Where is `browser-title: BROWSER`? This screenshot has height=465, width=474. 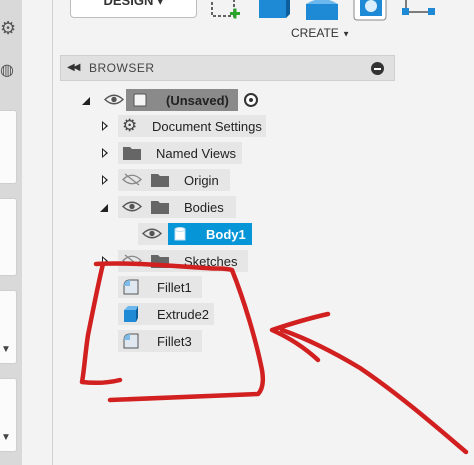 browser-title: BROWSER is located at coordinates (122, 68).